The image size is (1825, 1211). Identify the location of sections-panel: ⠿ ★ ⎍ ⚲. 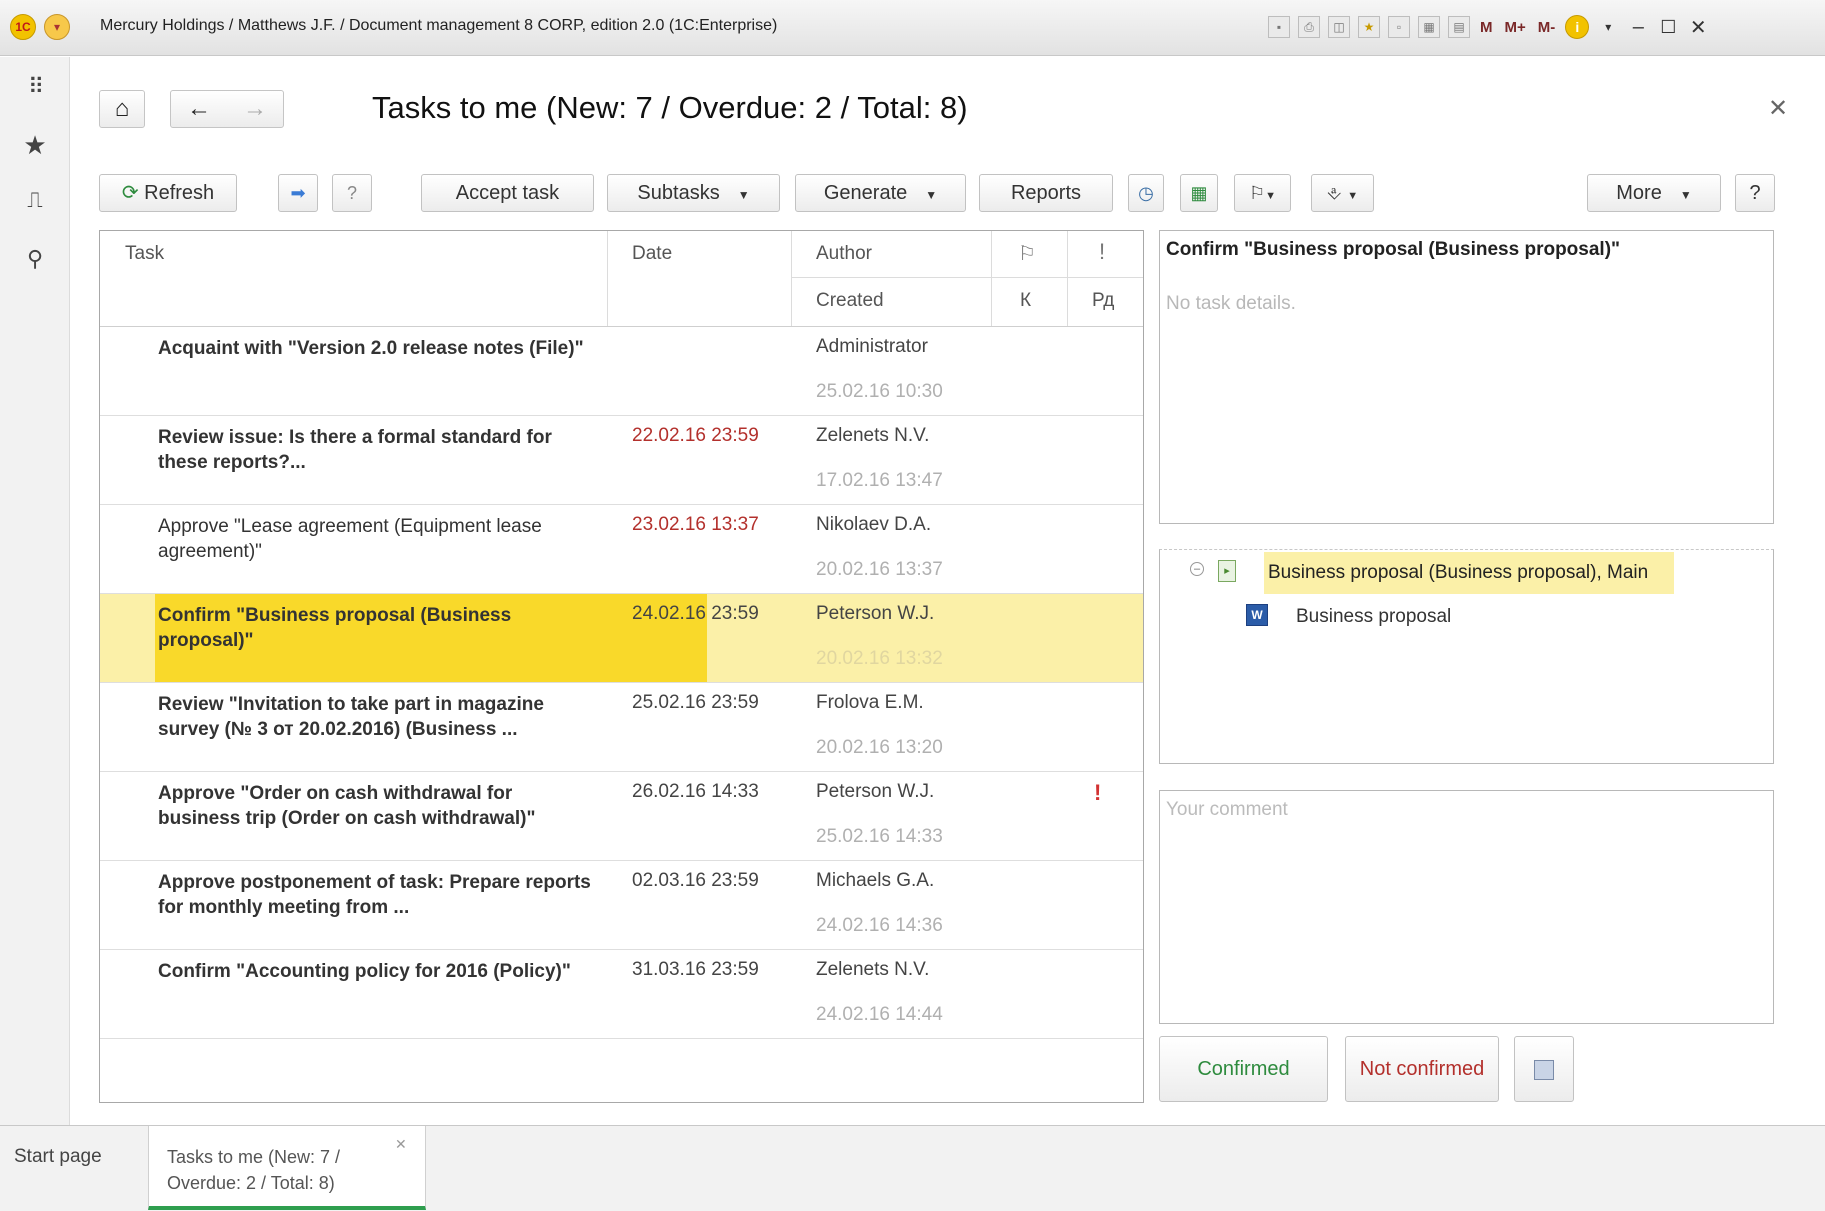
(35, 591).